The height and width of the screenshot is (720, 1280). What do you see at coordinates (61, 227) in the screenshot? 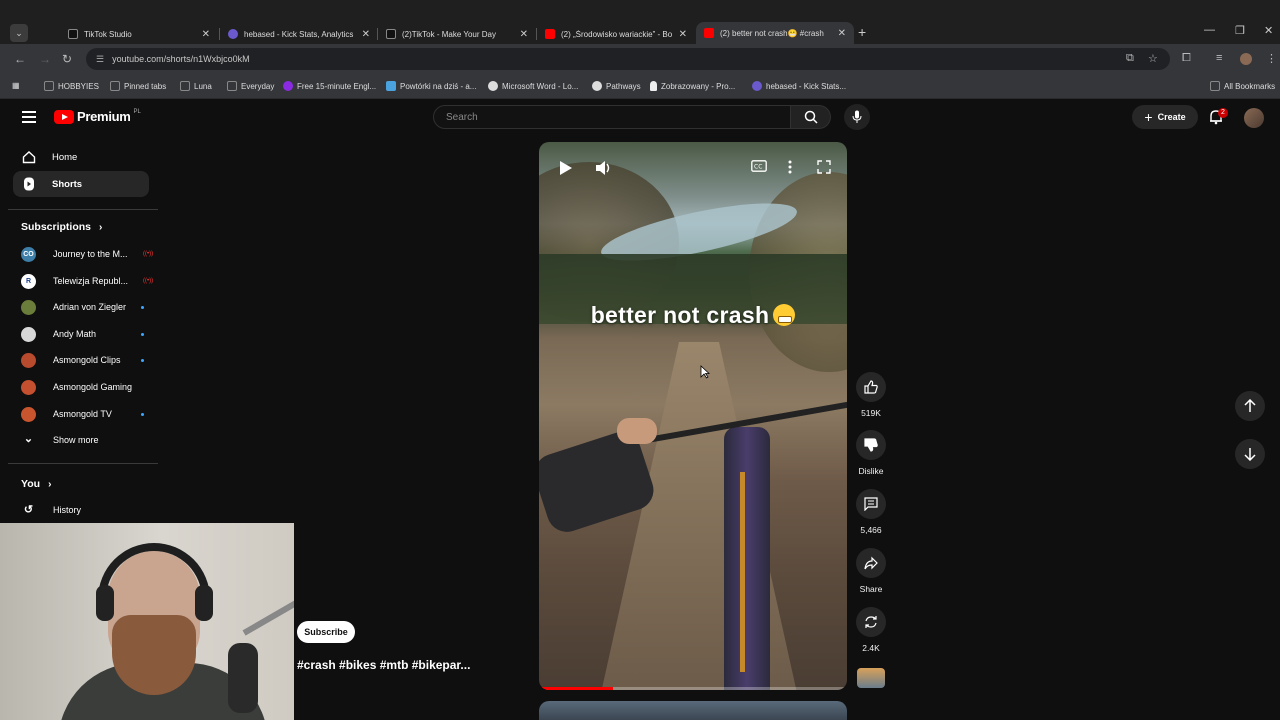
I see `subscriptions-heading: Subscriptions ›` at bounding box center [61, 227].